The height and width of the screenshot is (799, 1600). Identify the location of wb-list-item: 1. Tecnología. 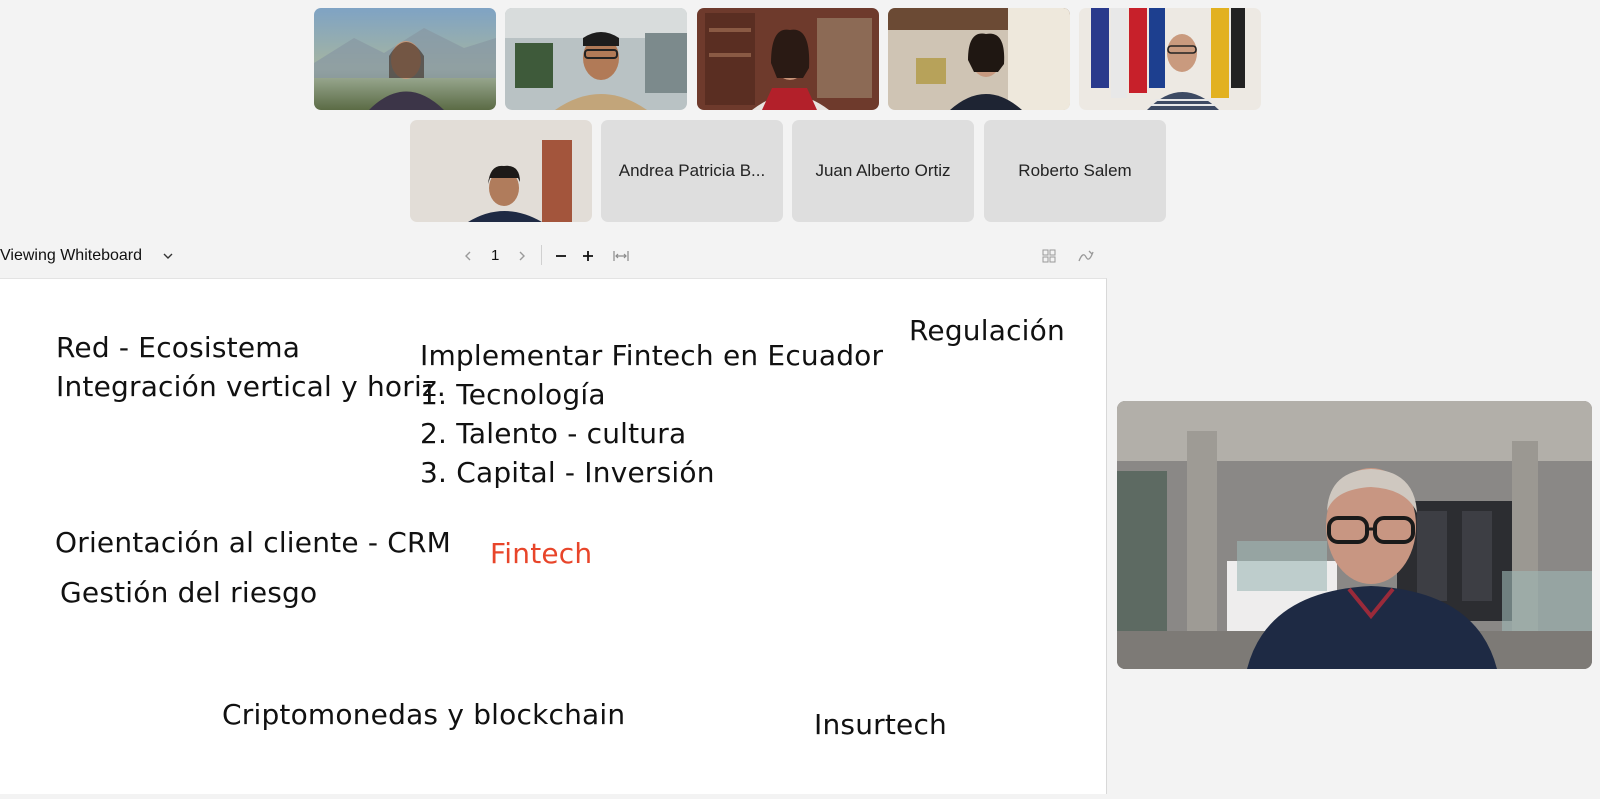
(513, 394).